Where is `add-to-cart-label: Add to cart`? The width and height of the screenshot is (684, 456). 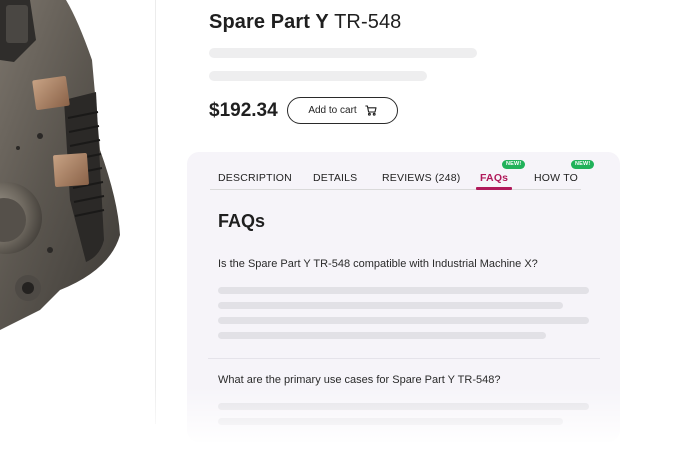 add-to-cart-label: Add to cart is located at coordinates (332, 110).